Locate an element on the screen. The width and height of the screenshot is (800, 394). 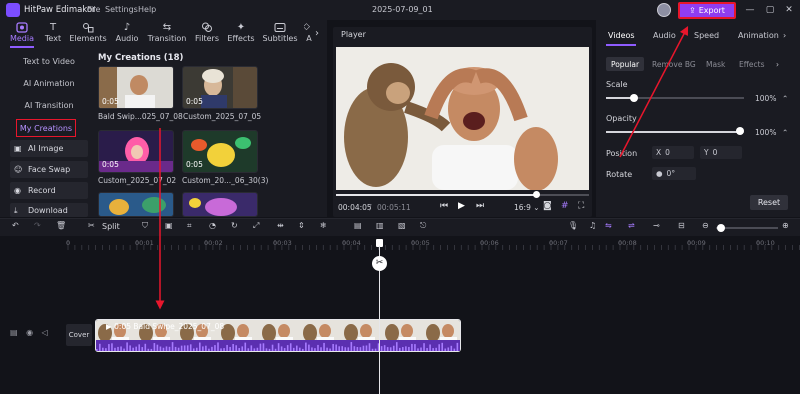
side-item-ai-transition: AI Transition is located at coordinates (49, 105).